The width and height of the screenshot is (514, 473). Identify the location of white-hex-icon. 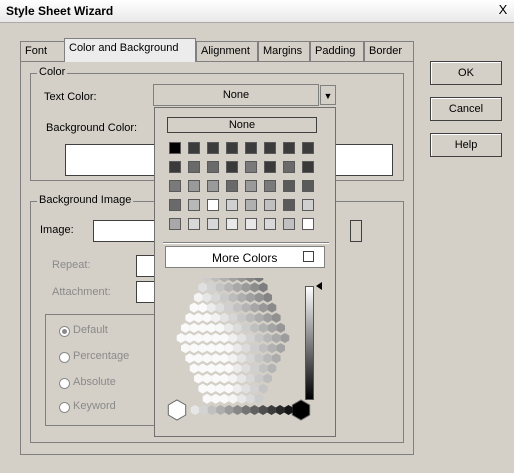
(177, 410).